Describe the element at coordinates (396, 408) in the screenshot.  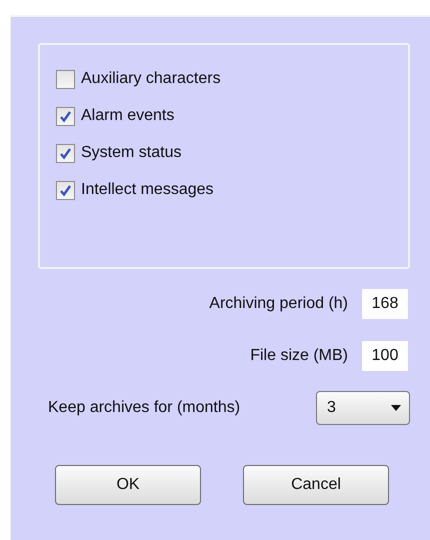
I see `caret-icon` at that location.